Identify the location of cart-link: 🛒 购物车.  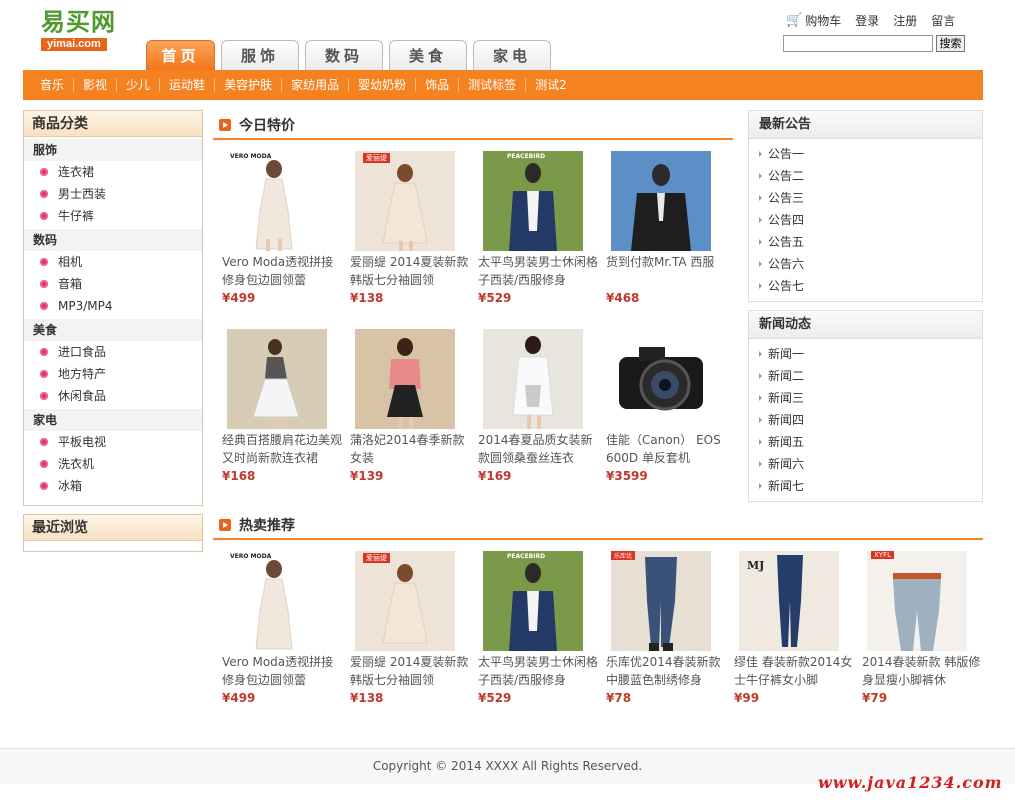
(813, 20).